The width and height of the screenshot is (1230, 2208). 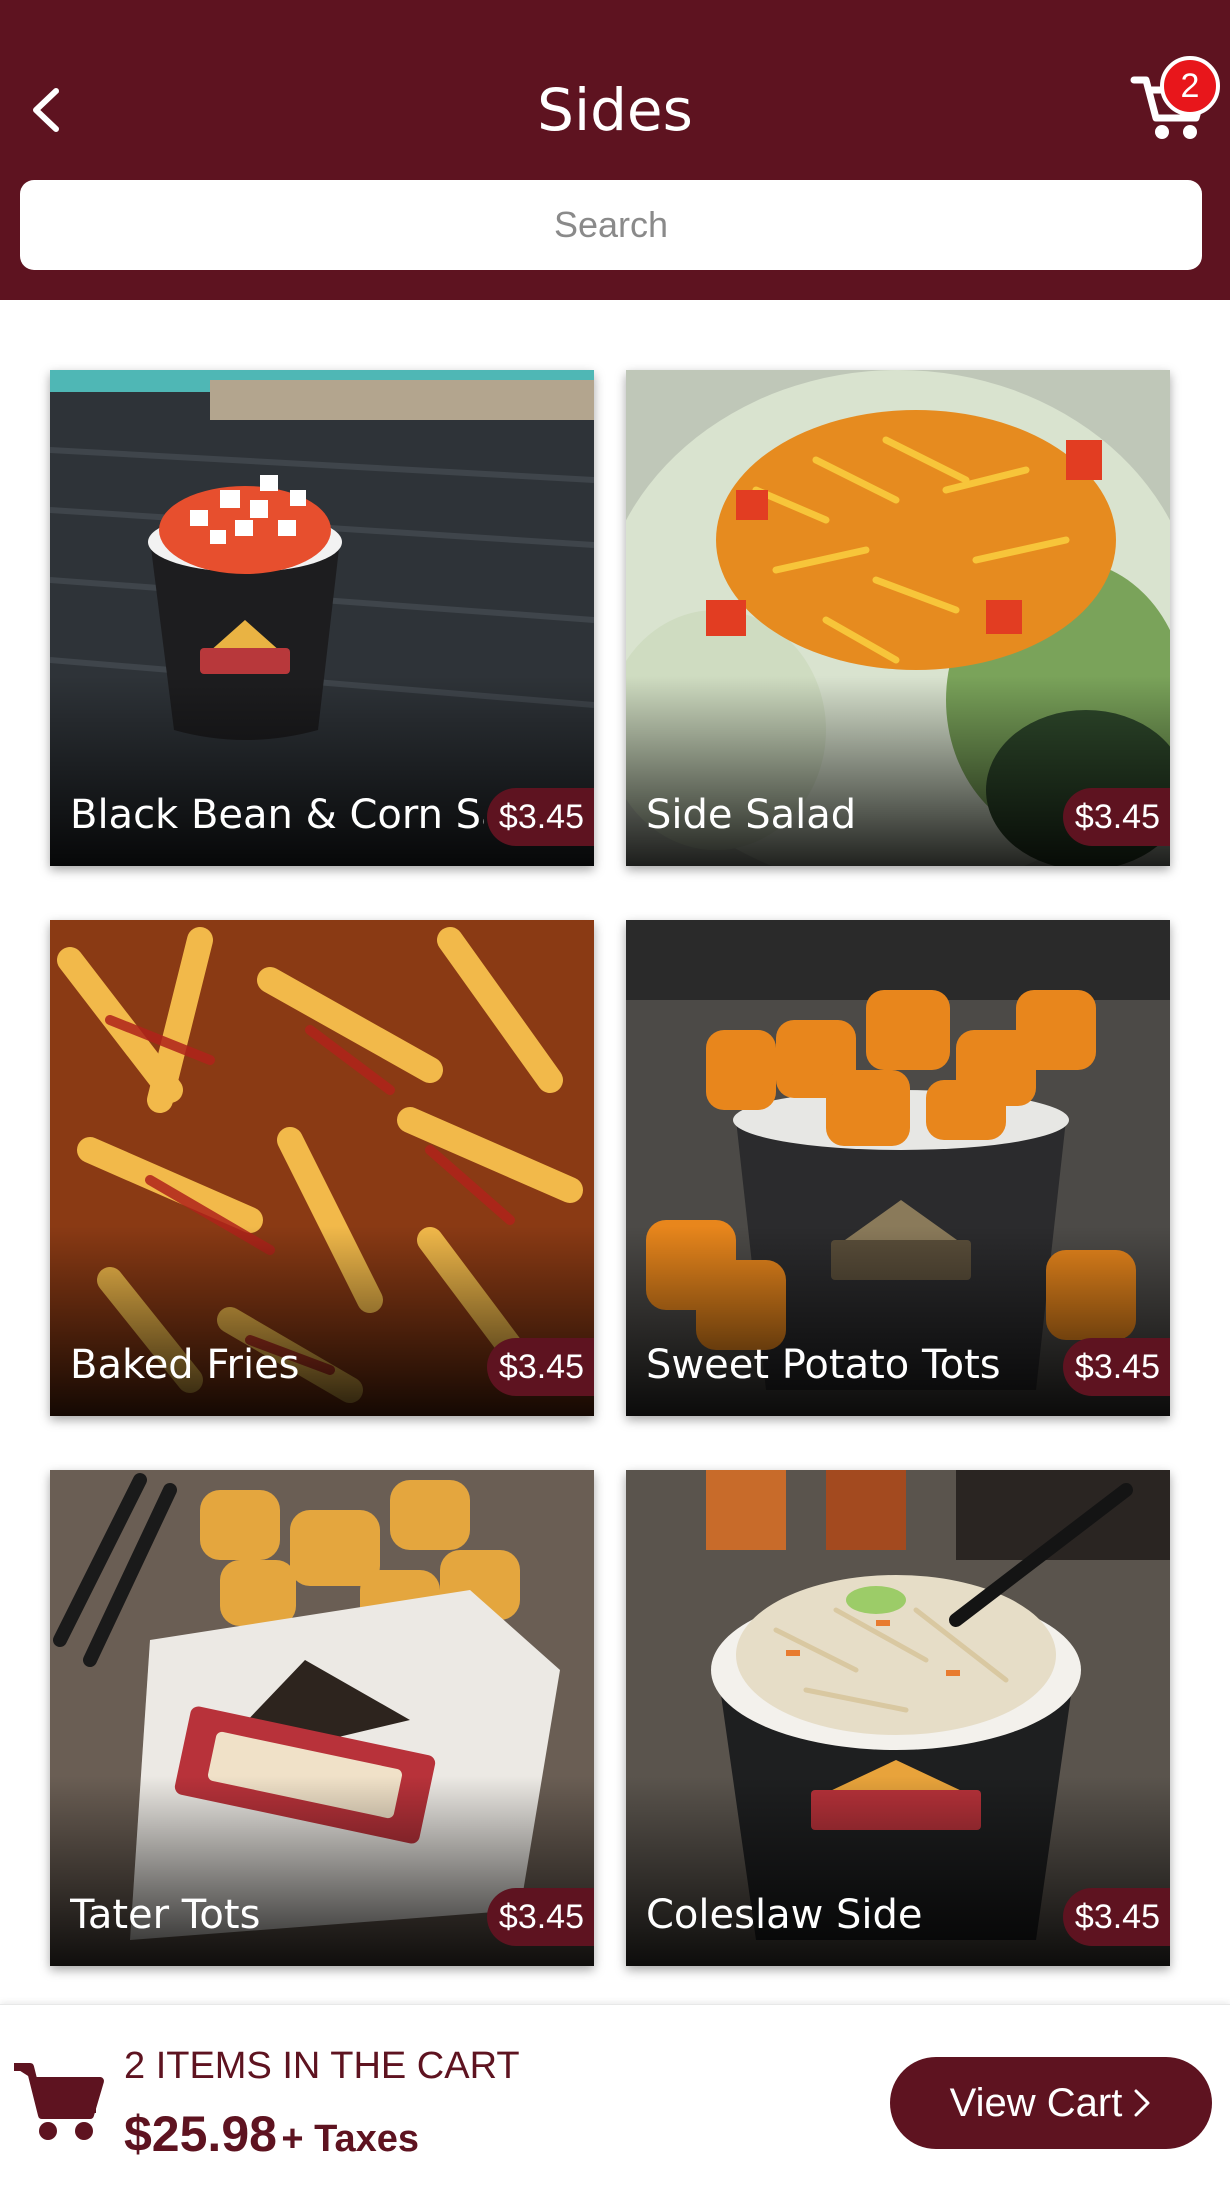 I want to click on menu-item-card: Baked Fries $3.45, so click(x=322, y=1168).